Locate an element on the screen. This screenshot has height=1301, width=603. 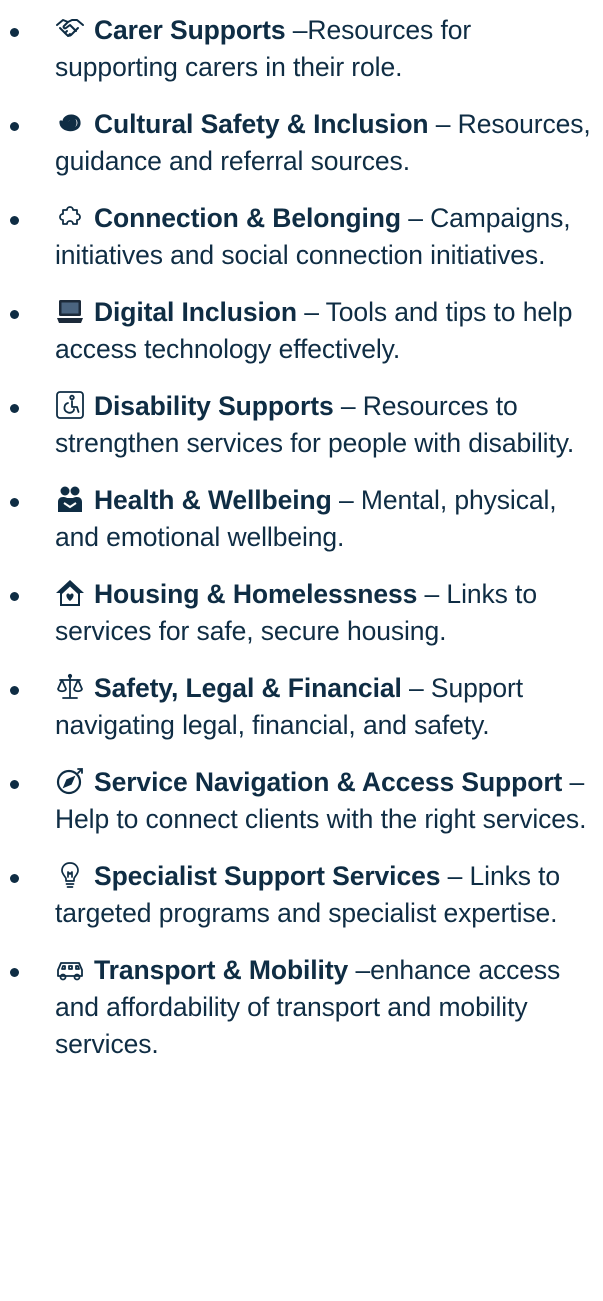
item-title: Housing & Homelessness is located at coordinates (256, 594).